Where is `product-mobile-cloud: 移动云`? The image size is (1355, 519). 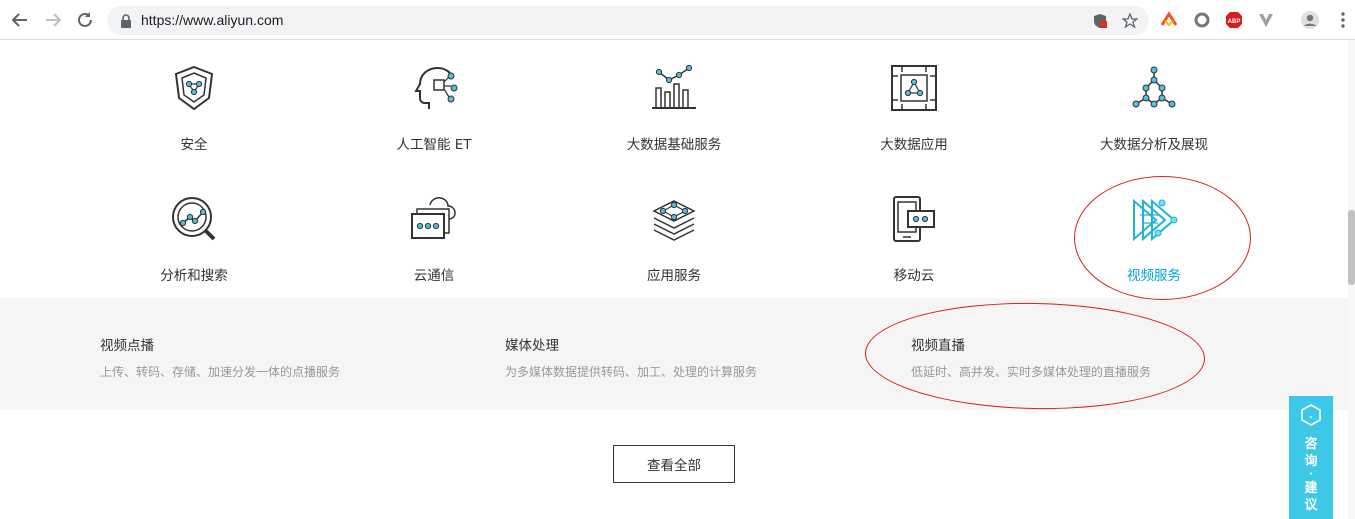 product-mobile-cloud: 移动云 is located at coordinates (914, 239).